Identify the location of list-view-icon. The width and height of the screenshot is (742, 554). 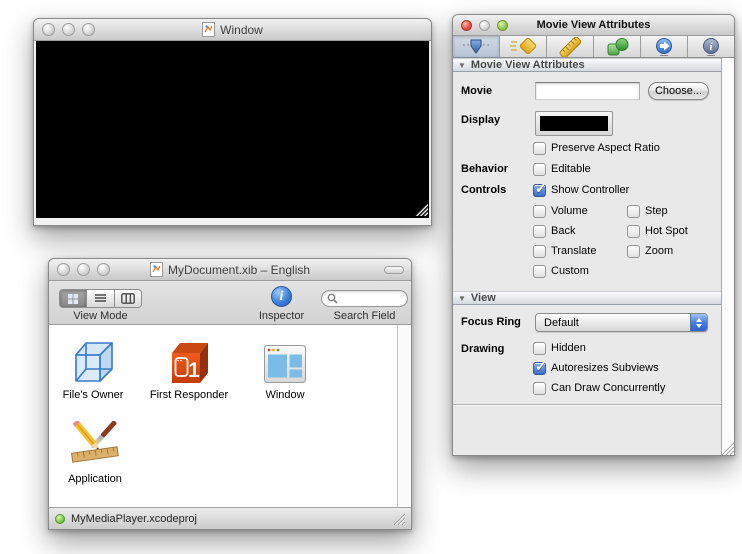
(100, 298).